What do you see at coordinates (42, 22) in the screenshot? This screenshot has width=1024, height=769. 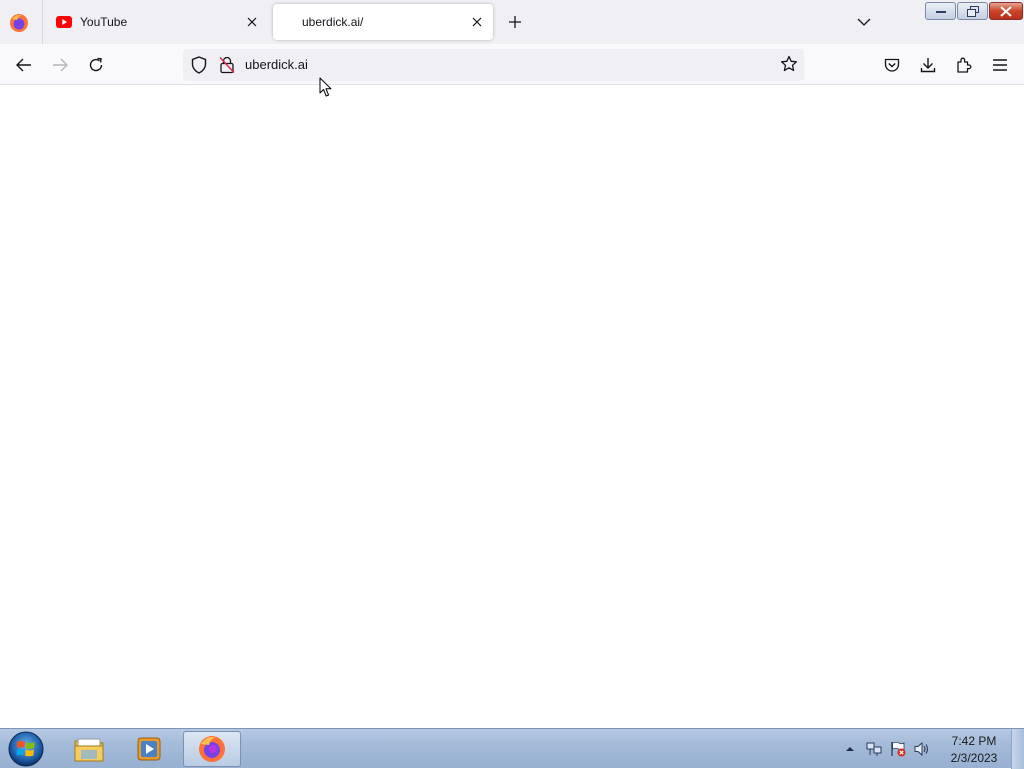 I see `tab-separator` at bounding box center [42, 22].